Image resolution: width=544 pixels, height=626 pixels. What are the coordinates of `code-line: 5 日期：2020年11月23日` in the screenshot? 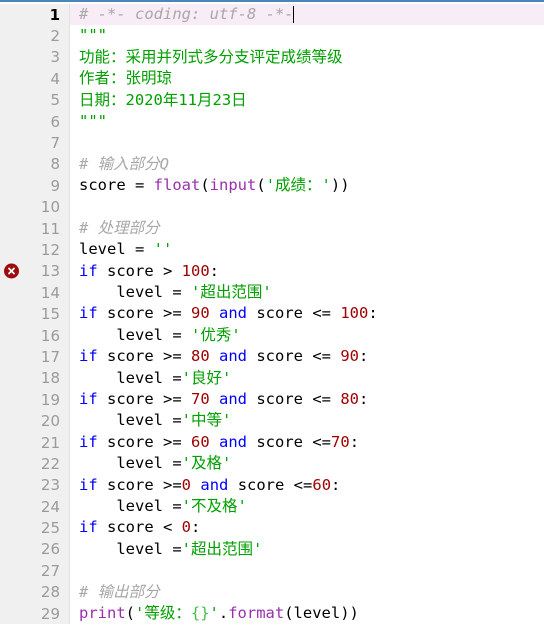 It's located at (272, 100).